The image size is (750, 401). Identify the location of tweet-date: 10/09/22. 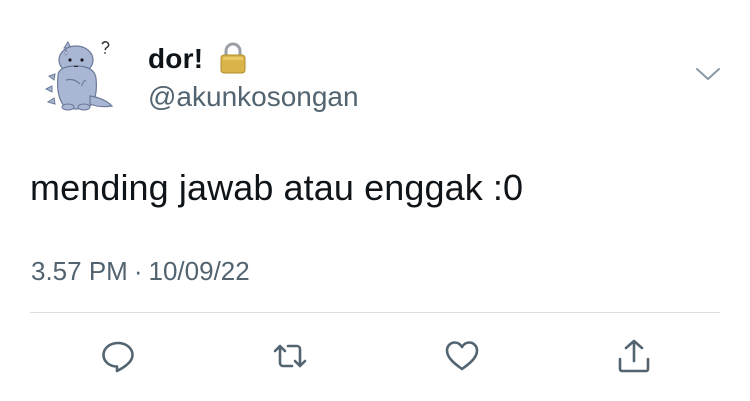
(199, 271).